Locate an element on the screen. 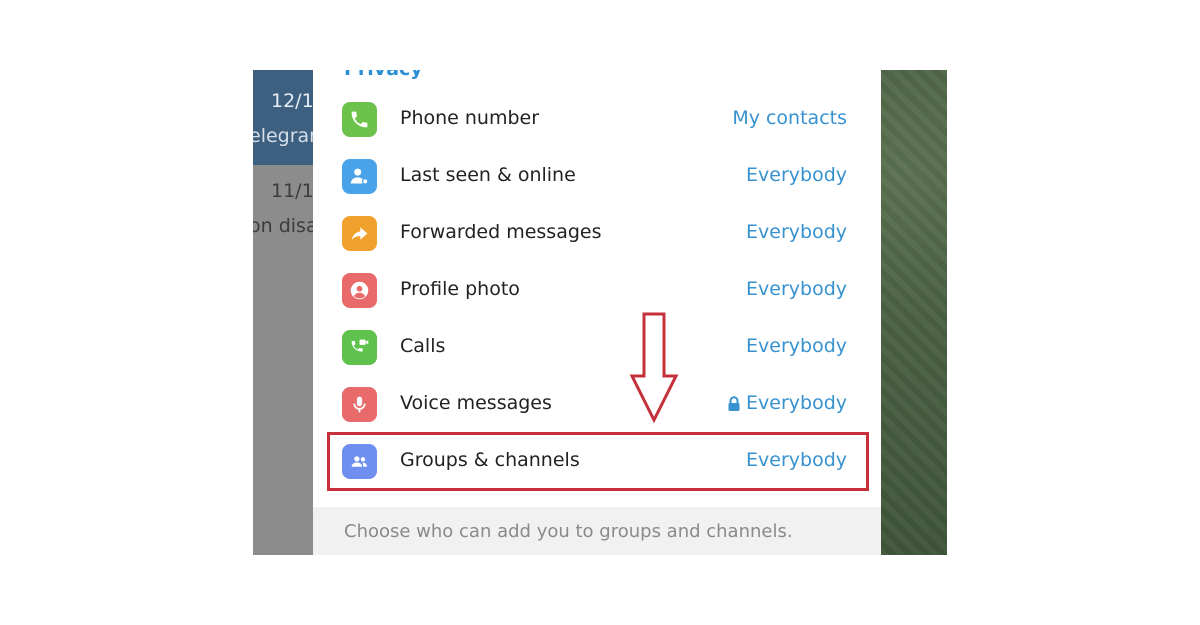 This screenshot has height=625, width=1200. privacy-row-profile-photo: Profile photo Everybody is located at coordinates (597, 291).